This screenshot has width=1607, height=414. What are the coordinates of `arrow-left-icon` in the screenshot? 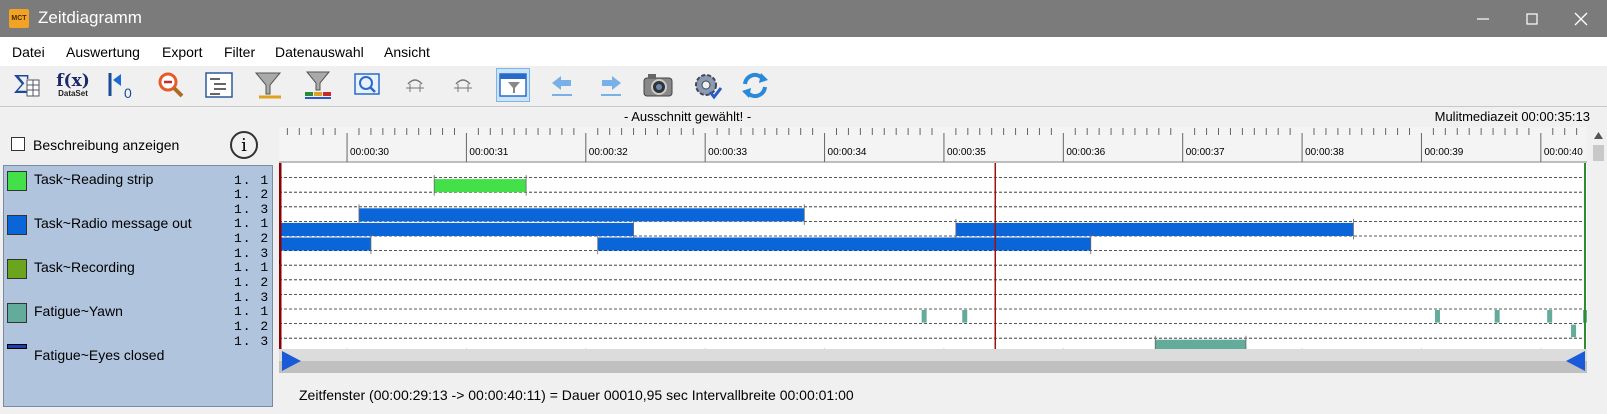 It's located at (562, 86).